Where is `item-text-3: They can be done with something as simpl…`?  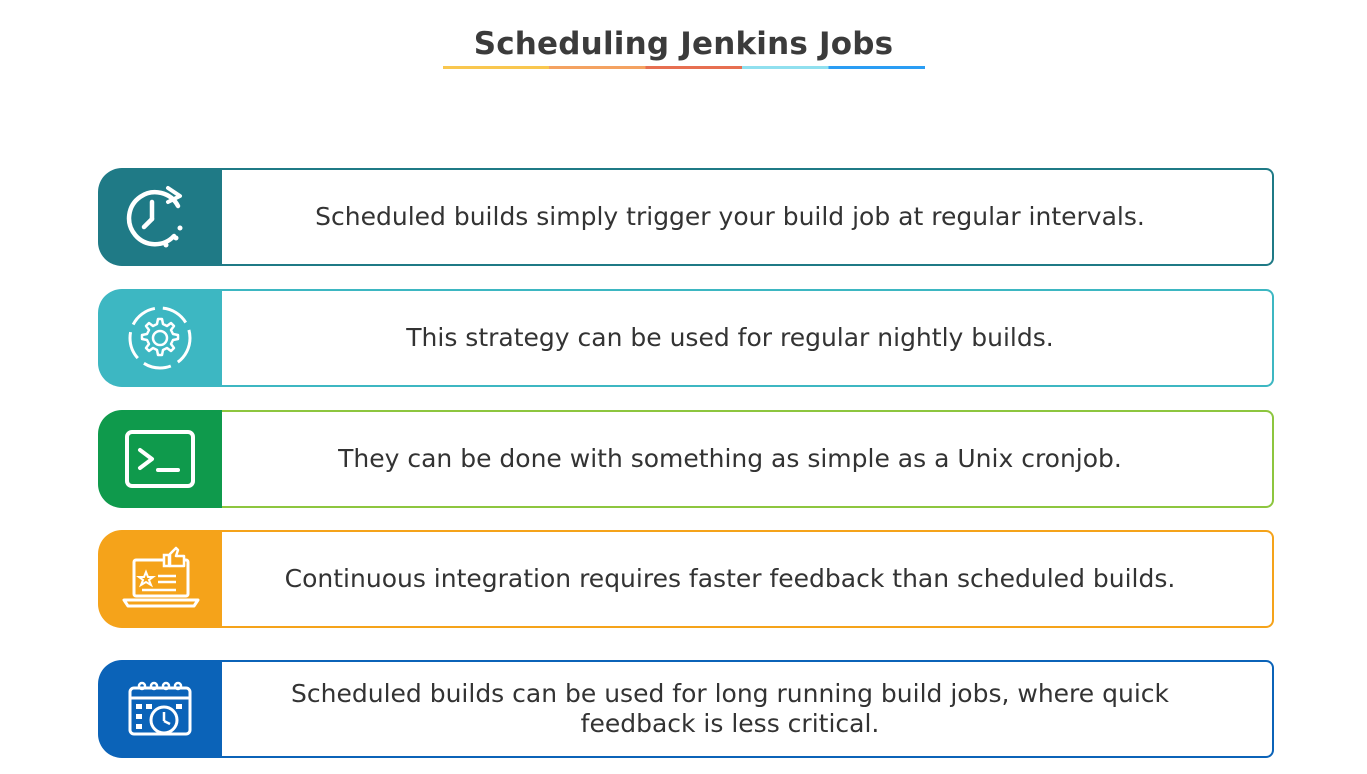 item-text-3: They can be done with something as simpl… is located at coordinates (730, 458).